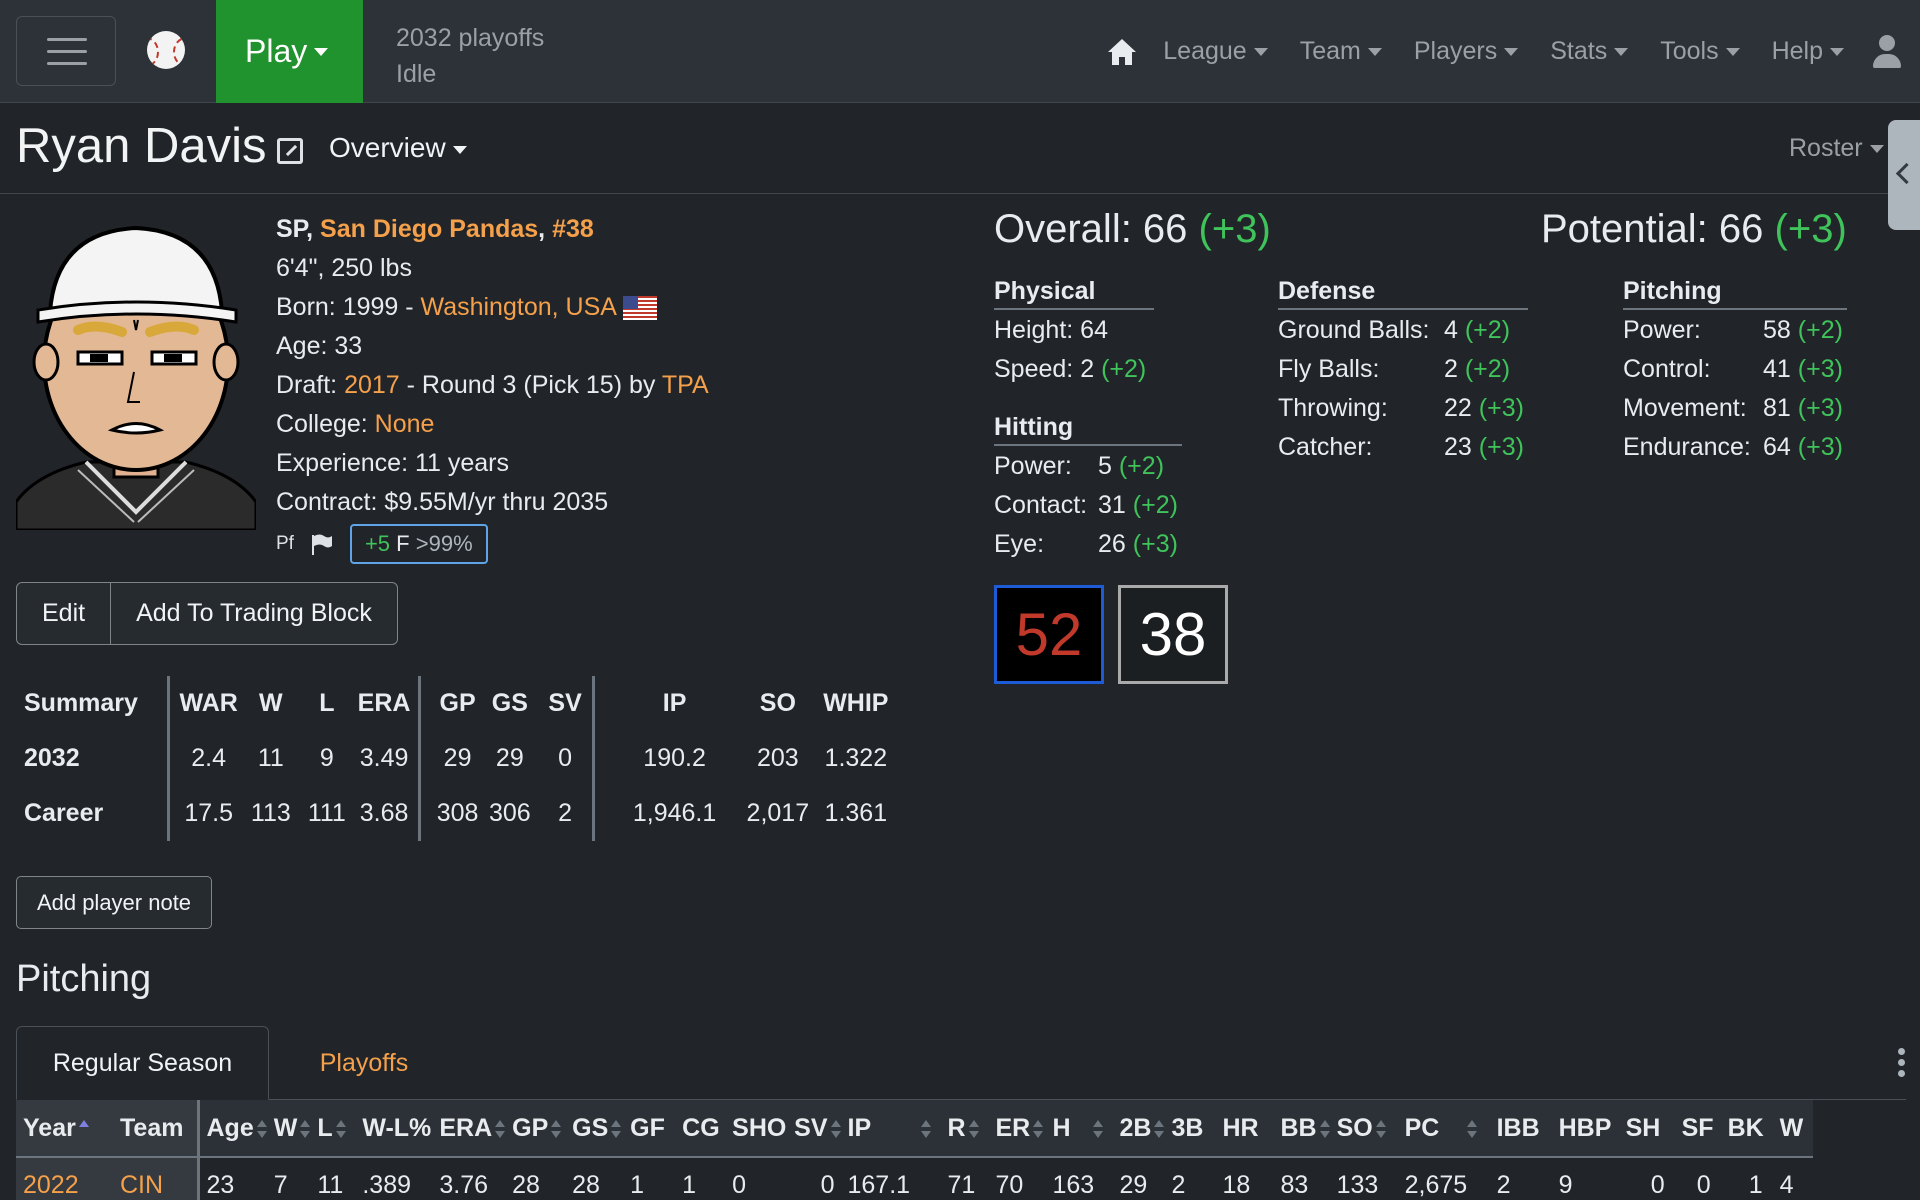 The height and width of the screenshot is (1200, 1920). I want to click on rating-row: Height: 64, so click(1074, 331).